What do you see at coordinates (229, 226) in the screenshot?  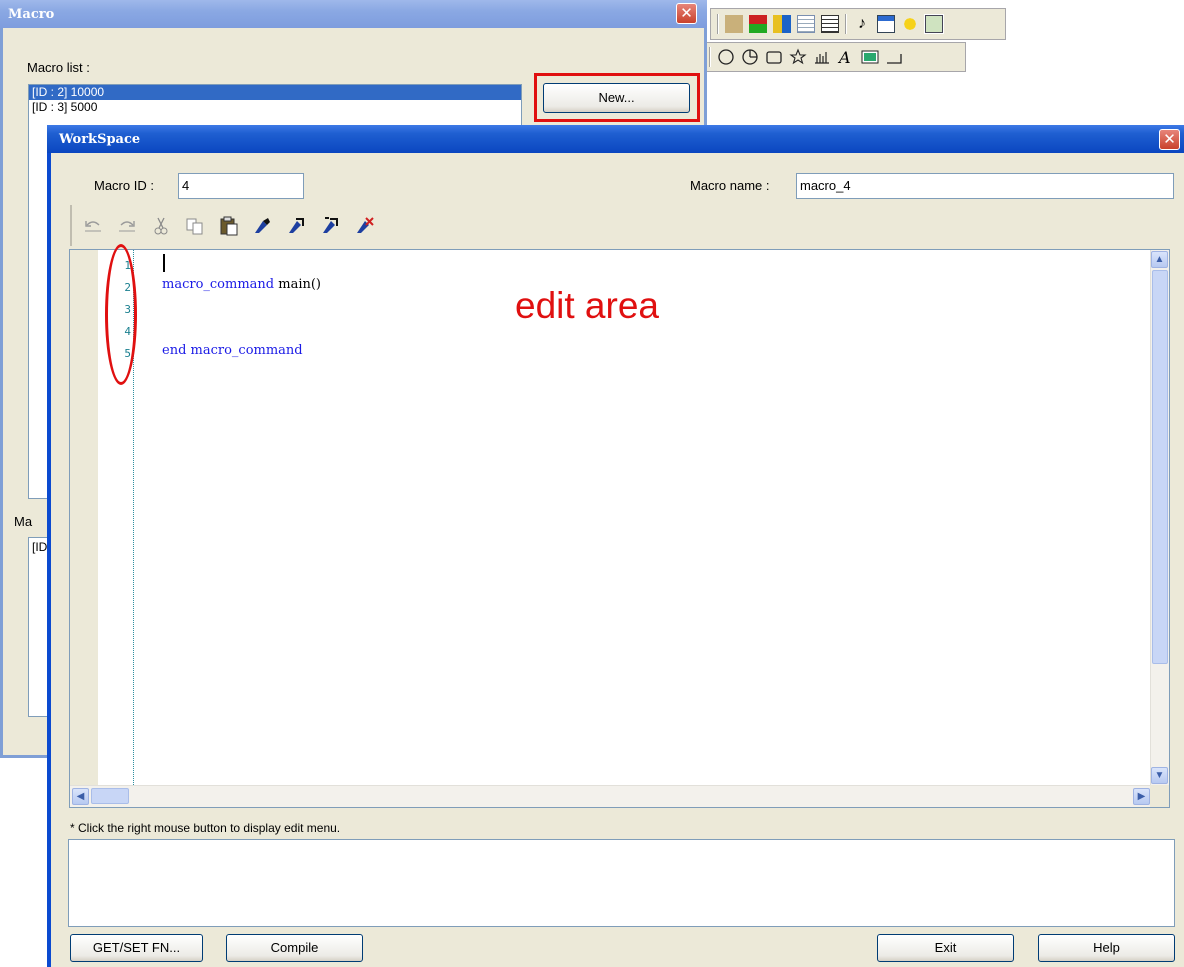 I see `paste-icon` at bounding box center [229, 226].